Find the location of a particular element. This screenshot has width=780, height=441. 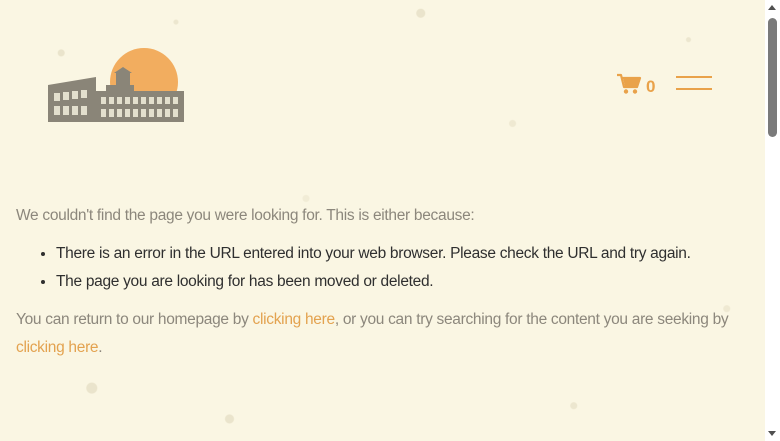

cart-count-badge: 0 is located at coordinates (651, 86).